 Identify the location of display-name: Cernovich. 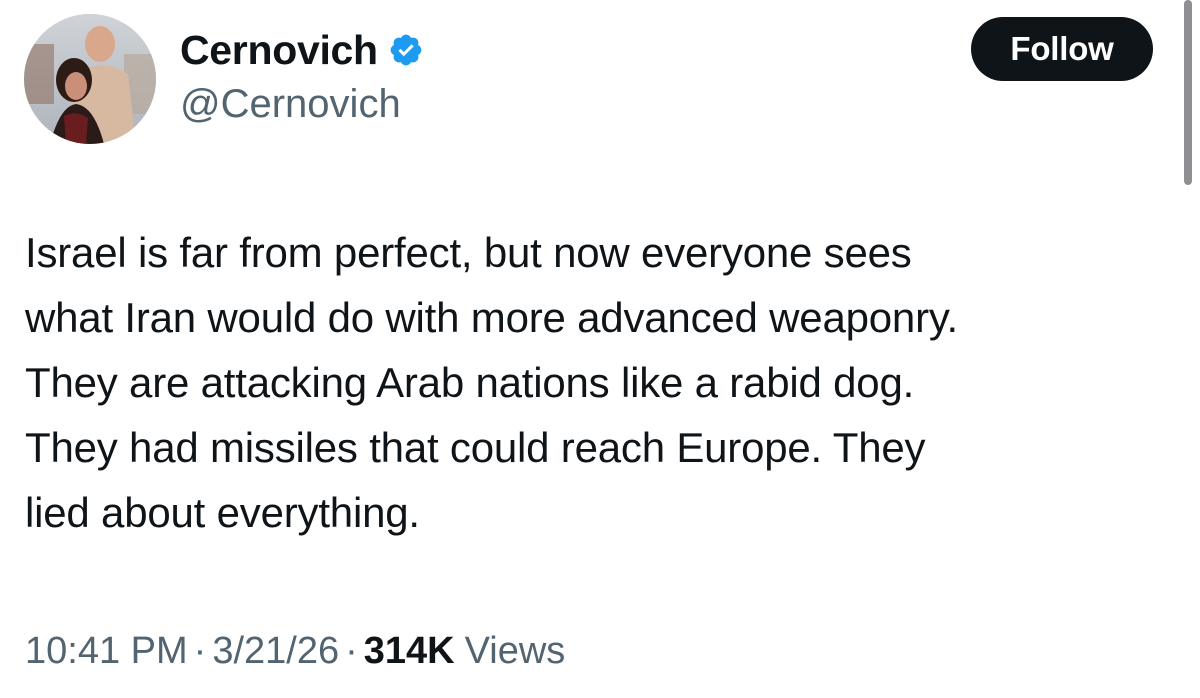
(279, 50).